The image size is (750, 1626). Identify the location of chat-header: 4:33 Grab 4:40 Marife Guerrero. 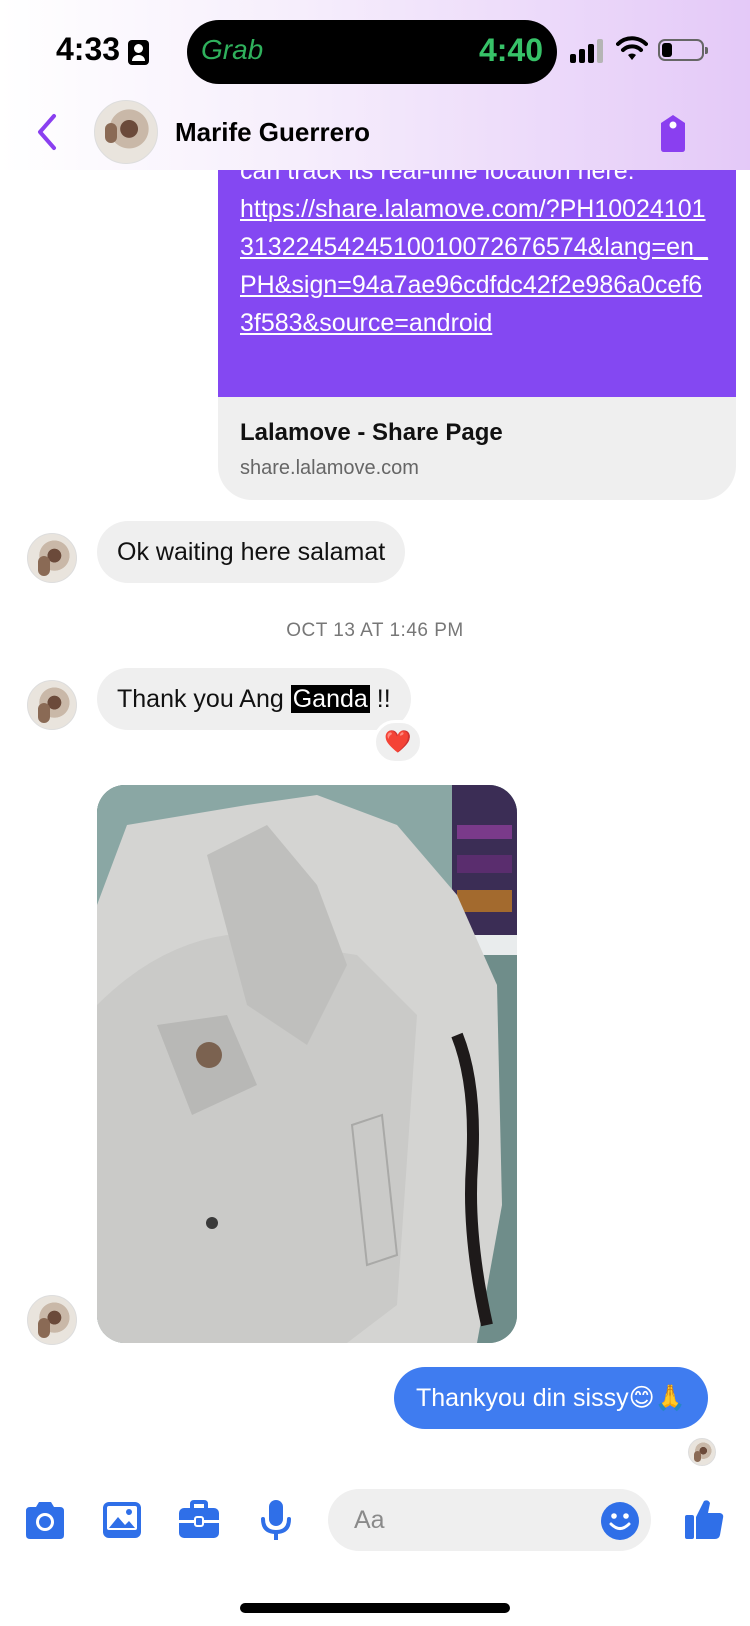
(375, 85).